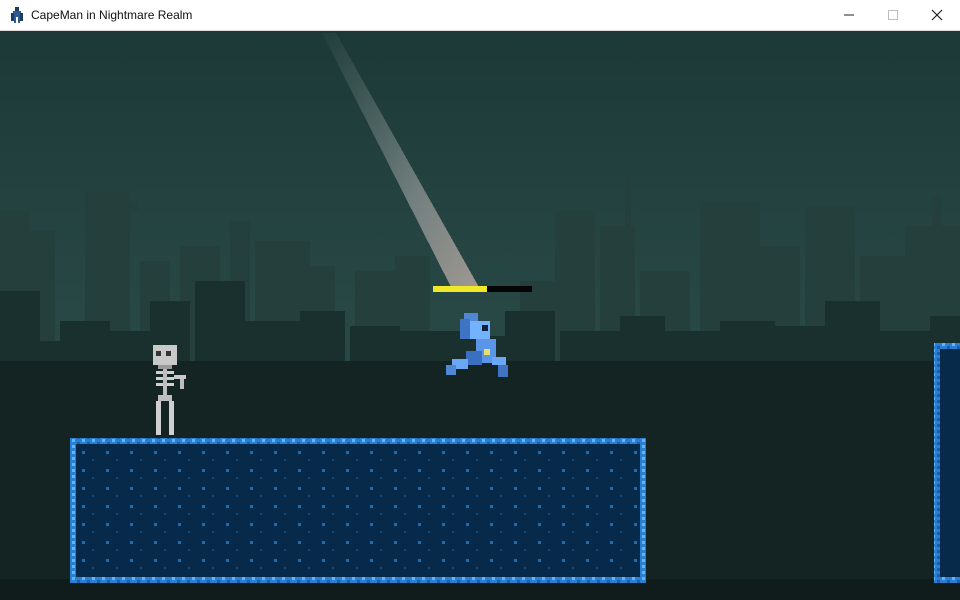  I want to click on player-health-bar, so click(482, 289).